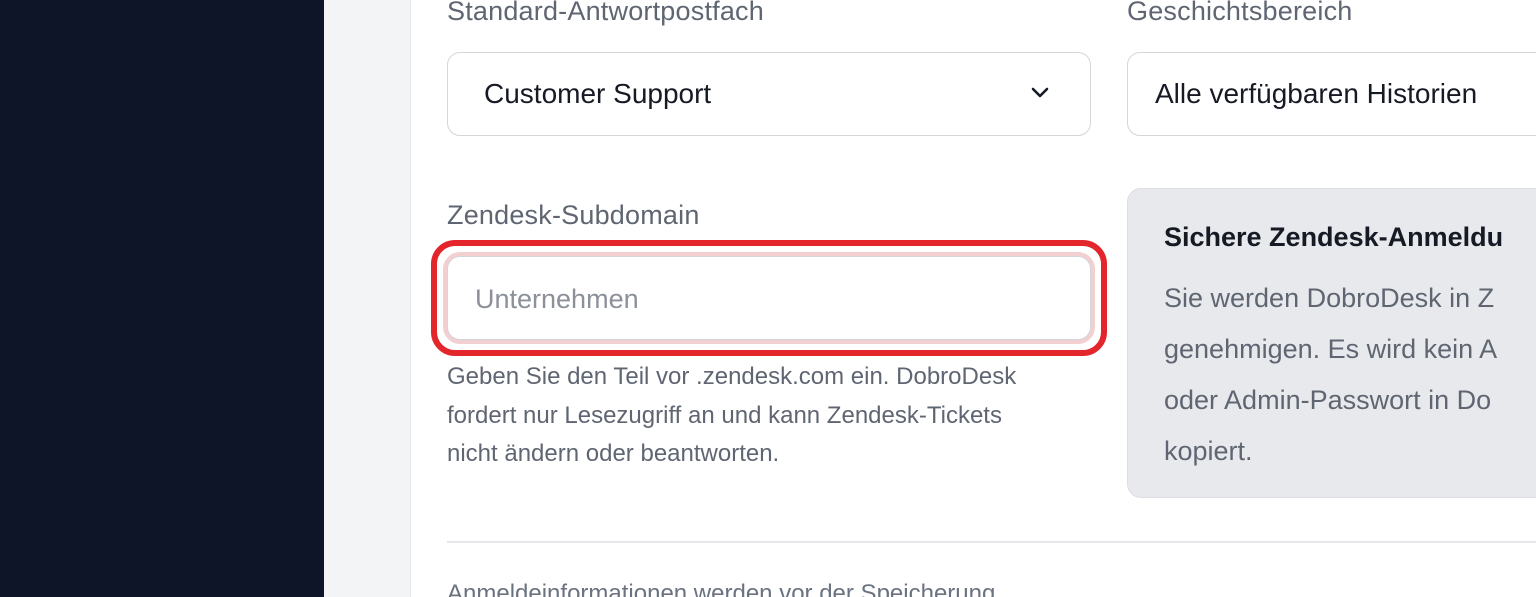  I want to click on subdomain-placeholder: Unternehmen, so click(557, 299).